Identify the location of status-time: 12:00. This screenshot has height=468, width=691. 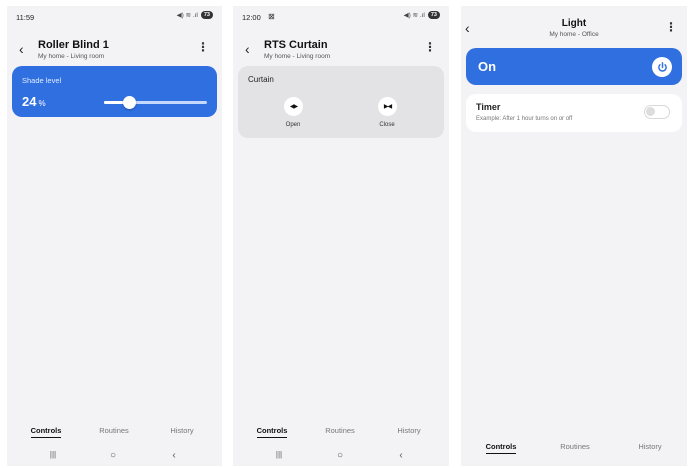
(251, 17).